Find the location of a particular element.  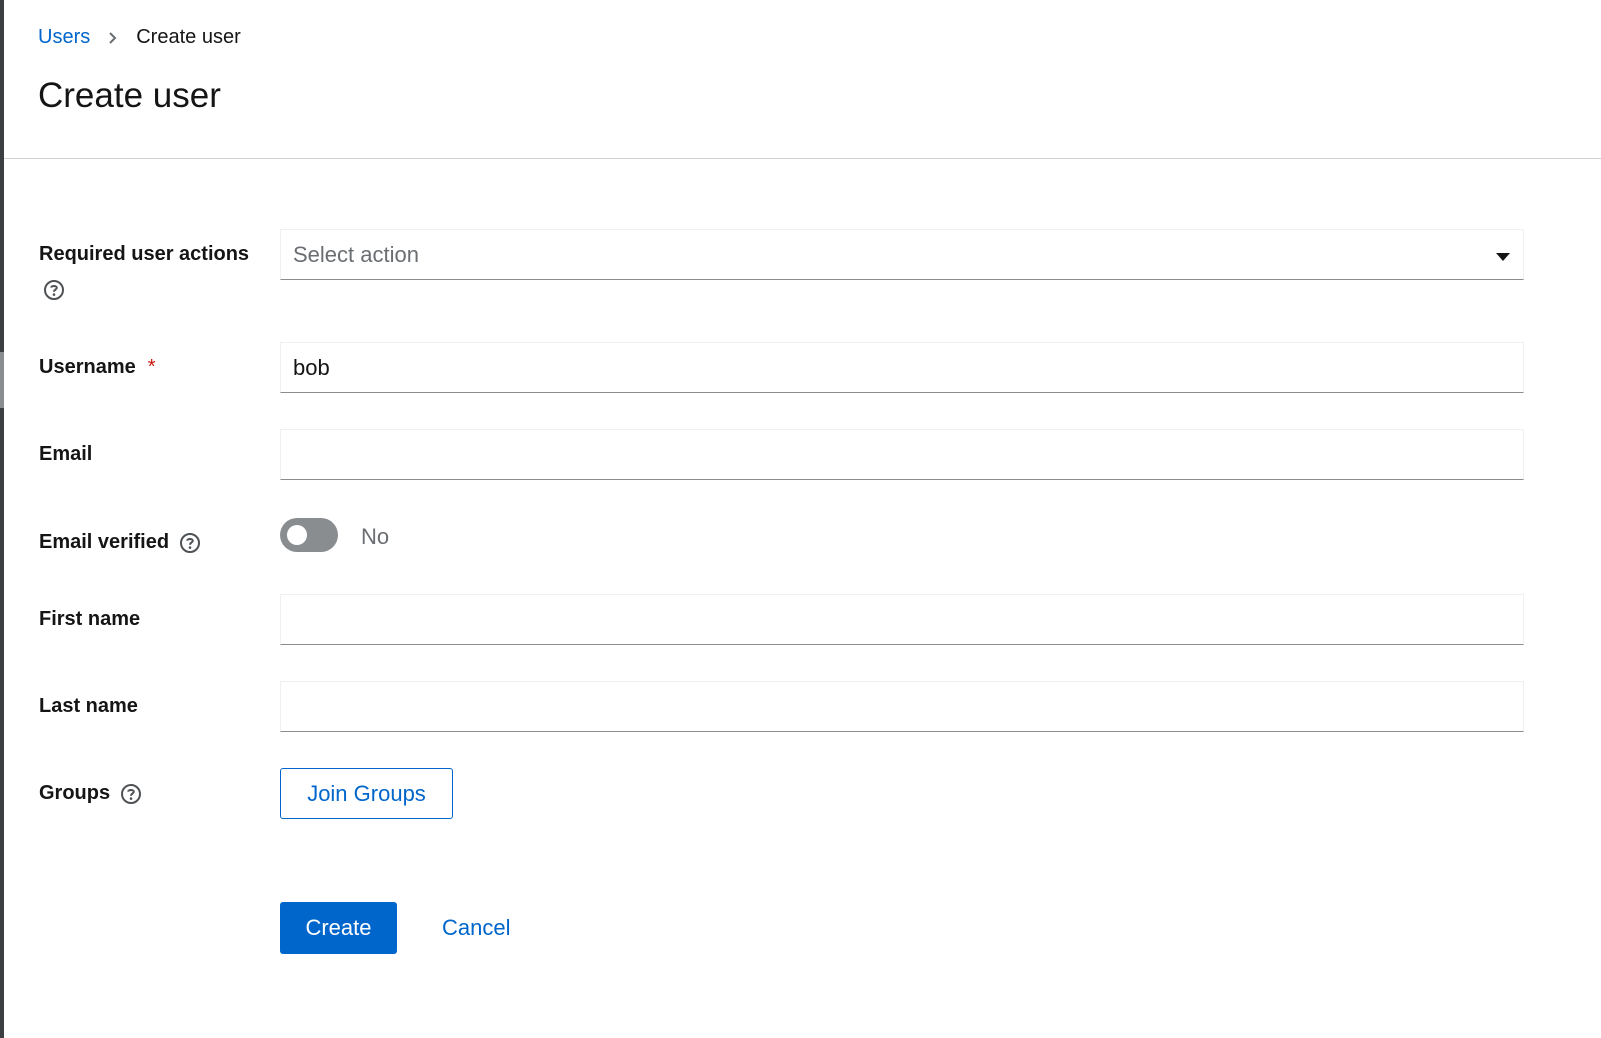

form-row-last-name: Last name is located at coordinates (784, 706).